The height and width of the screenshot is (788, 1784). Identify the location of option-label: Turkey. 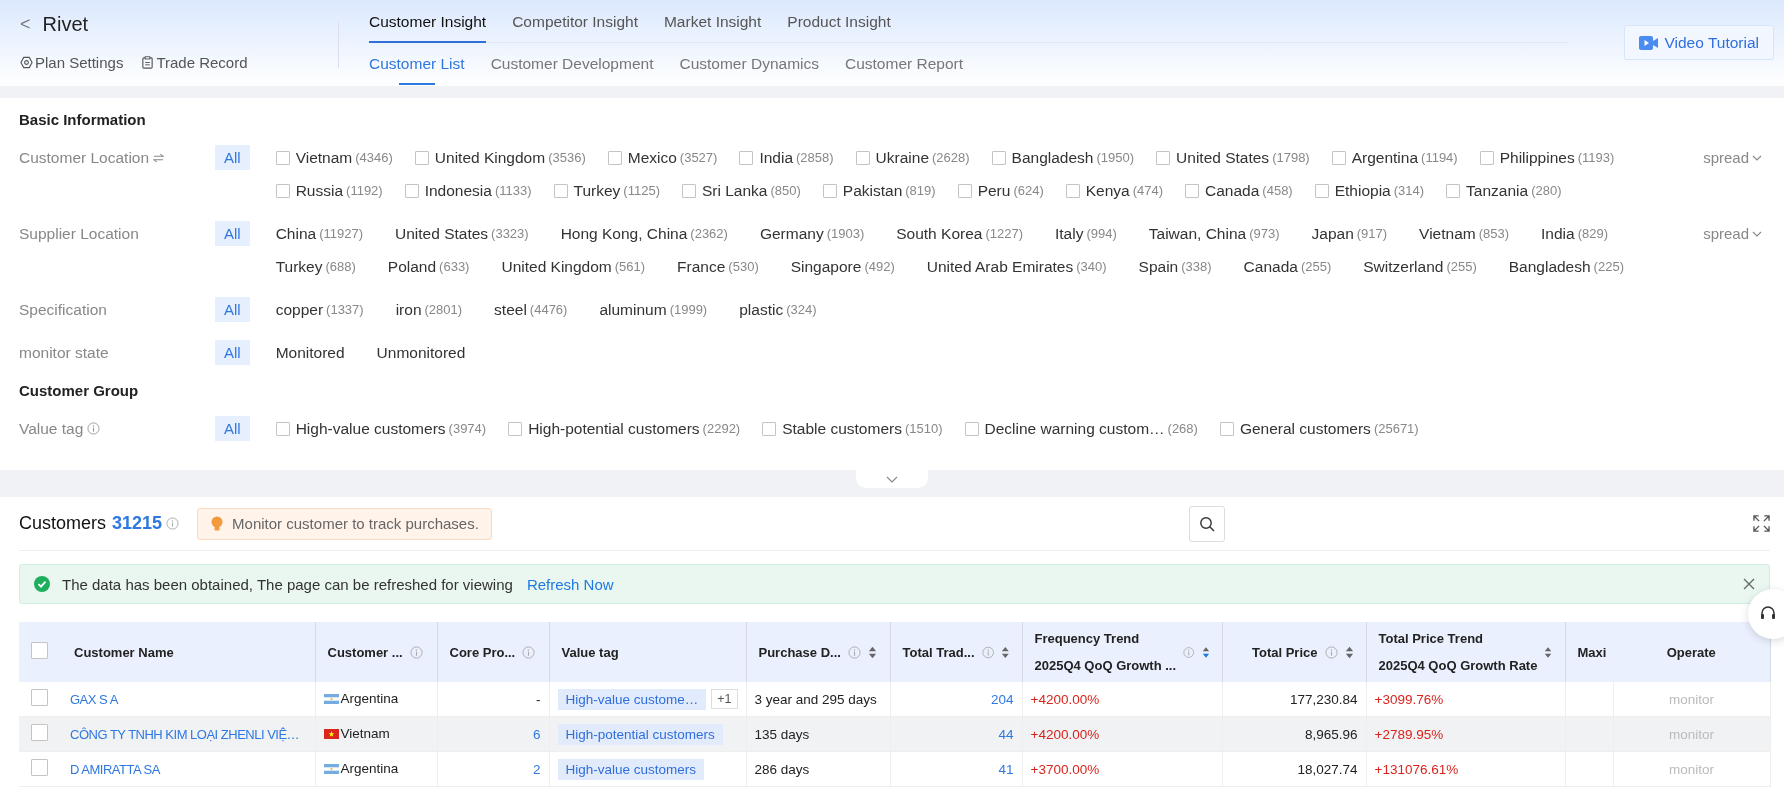
(597, 190).